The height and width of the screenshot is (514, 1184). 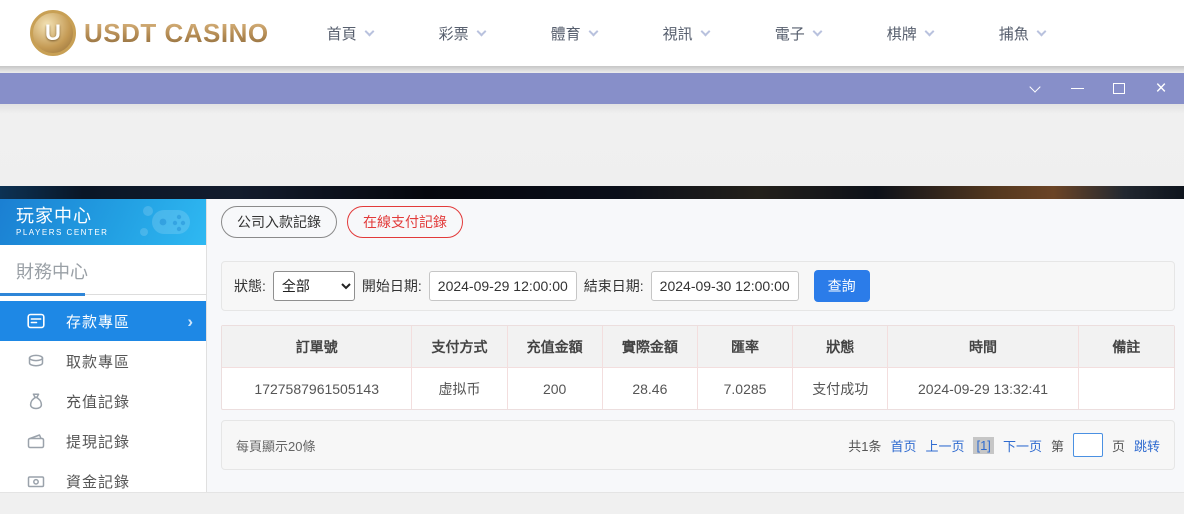 I want to click on nav-item-slots: 電子, so click(x=798, y=33).